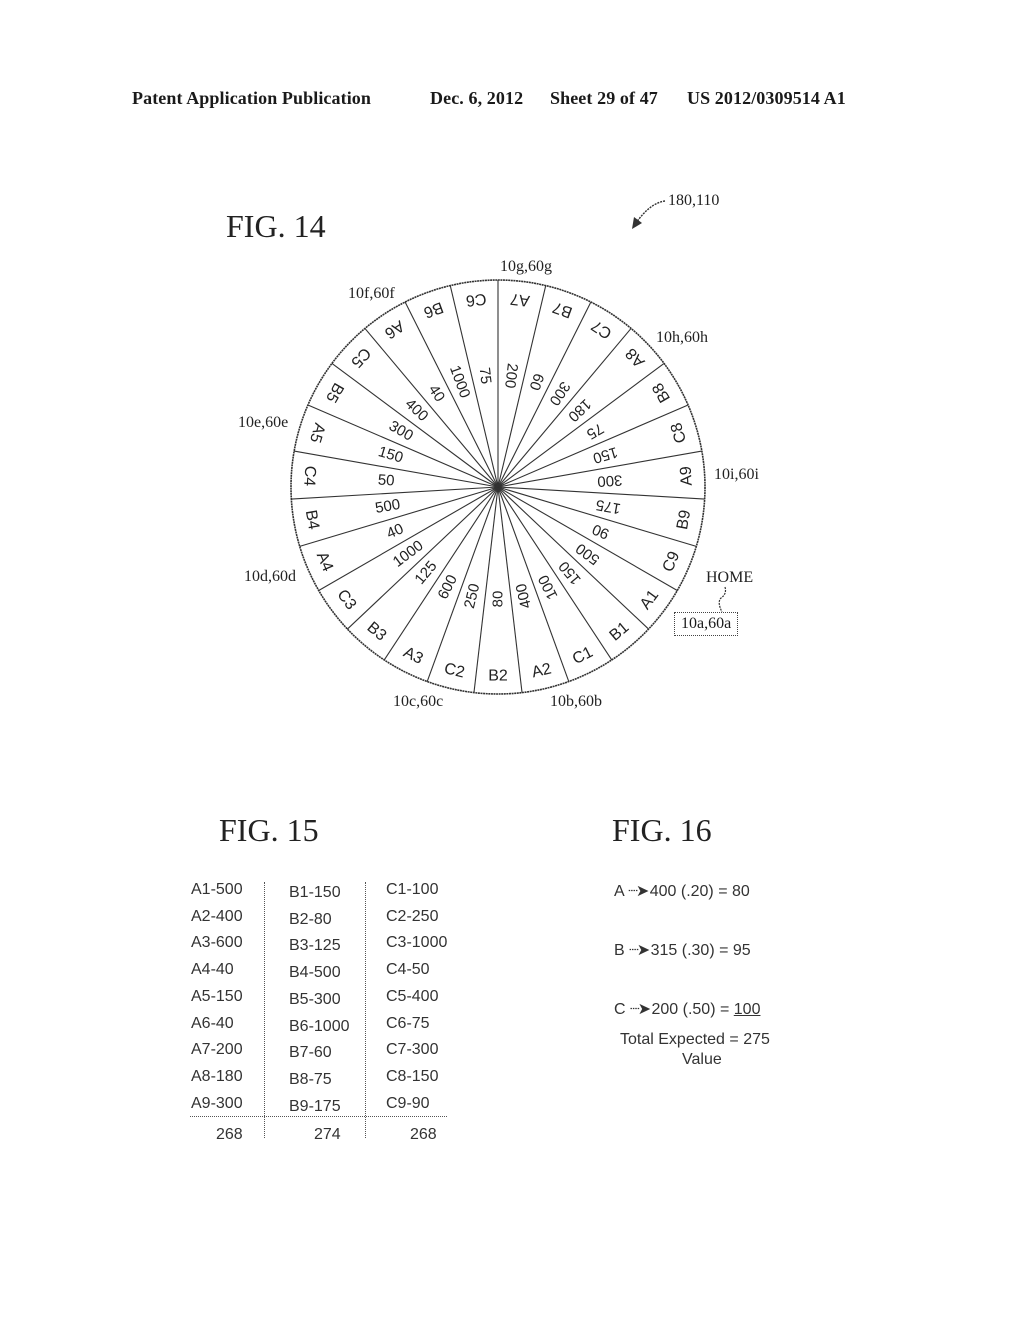  I want to click on segment-value: 175, so click(608, 506).